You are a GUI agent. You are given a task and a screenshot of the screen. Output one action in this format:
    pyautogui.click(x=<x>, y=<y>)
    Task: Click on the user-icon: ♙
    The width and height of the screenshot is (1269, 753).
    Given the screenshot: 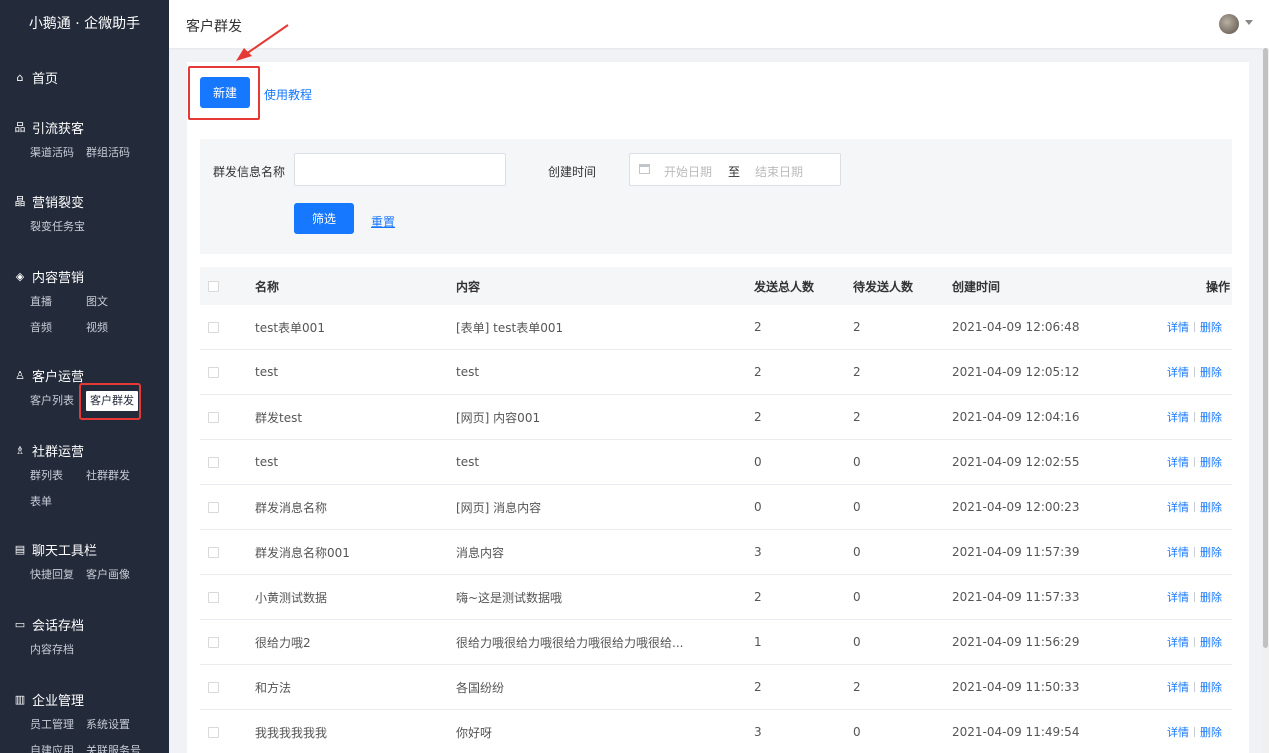 What is the action you would take?
    pyautogui.click(x=20, y=375)
    